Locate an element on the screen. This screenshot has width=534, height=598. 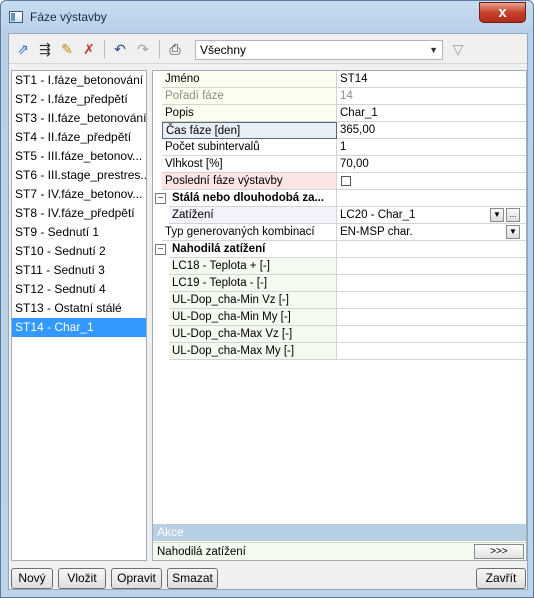
order-label: Pořadí fáze is located at coordinates (249, 96).